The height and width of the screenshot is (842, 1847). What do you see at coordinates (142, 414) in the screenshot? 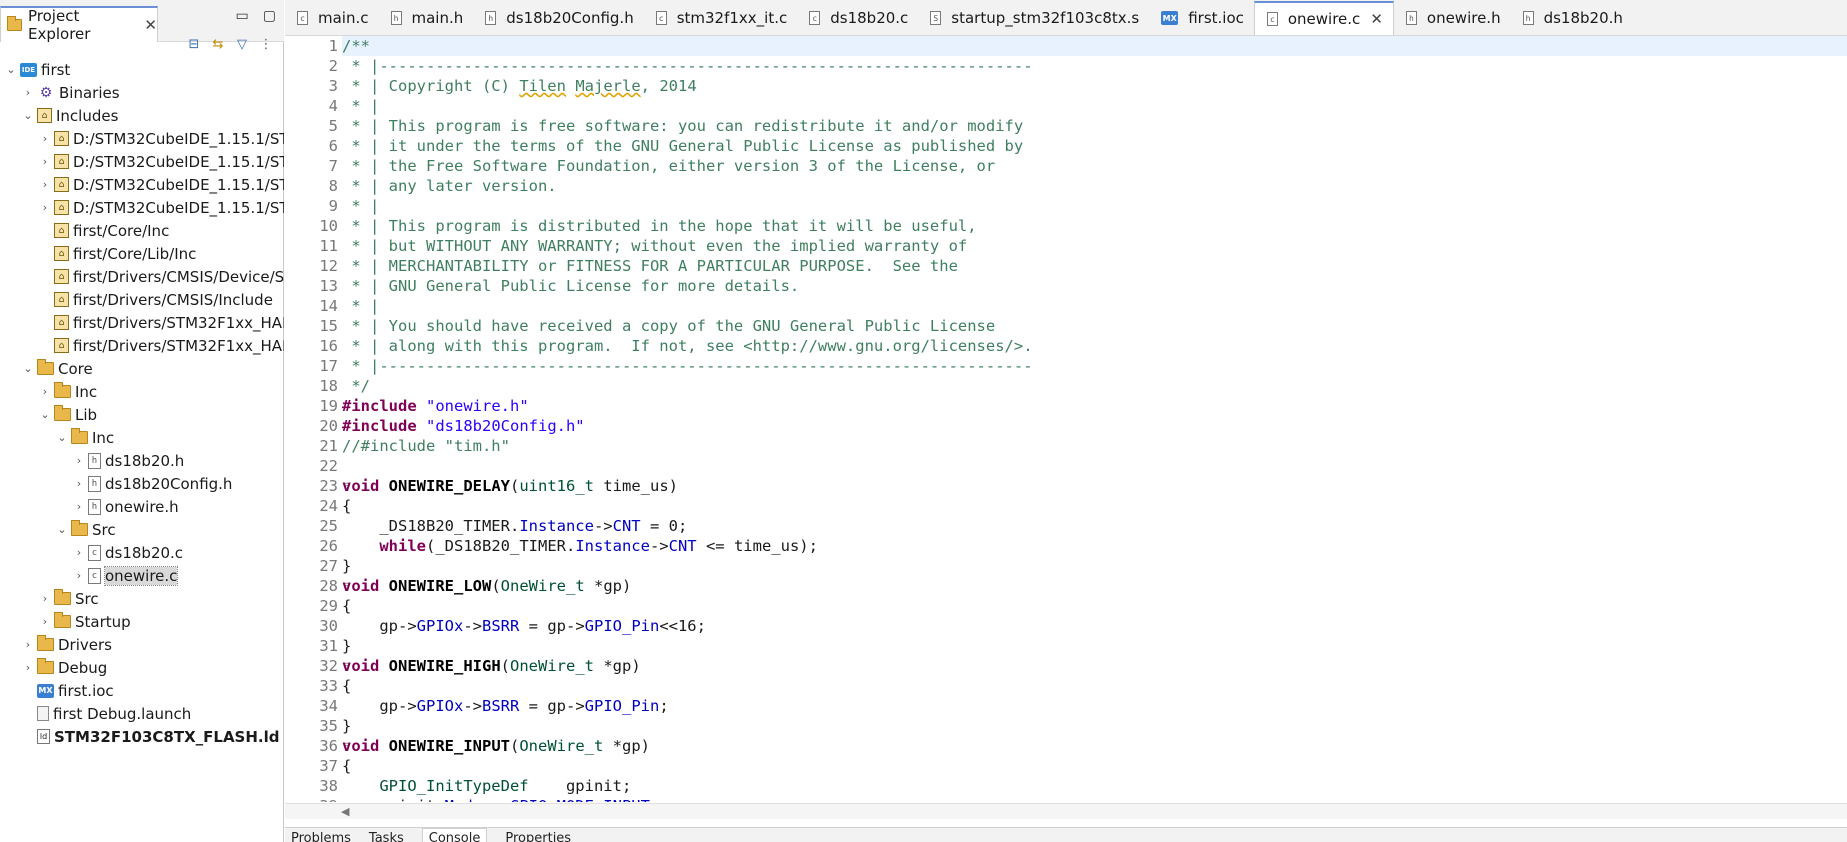
I see `tree-item: ⌄ Lib` at bounding box center [142, 414].